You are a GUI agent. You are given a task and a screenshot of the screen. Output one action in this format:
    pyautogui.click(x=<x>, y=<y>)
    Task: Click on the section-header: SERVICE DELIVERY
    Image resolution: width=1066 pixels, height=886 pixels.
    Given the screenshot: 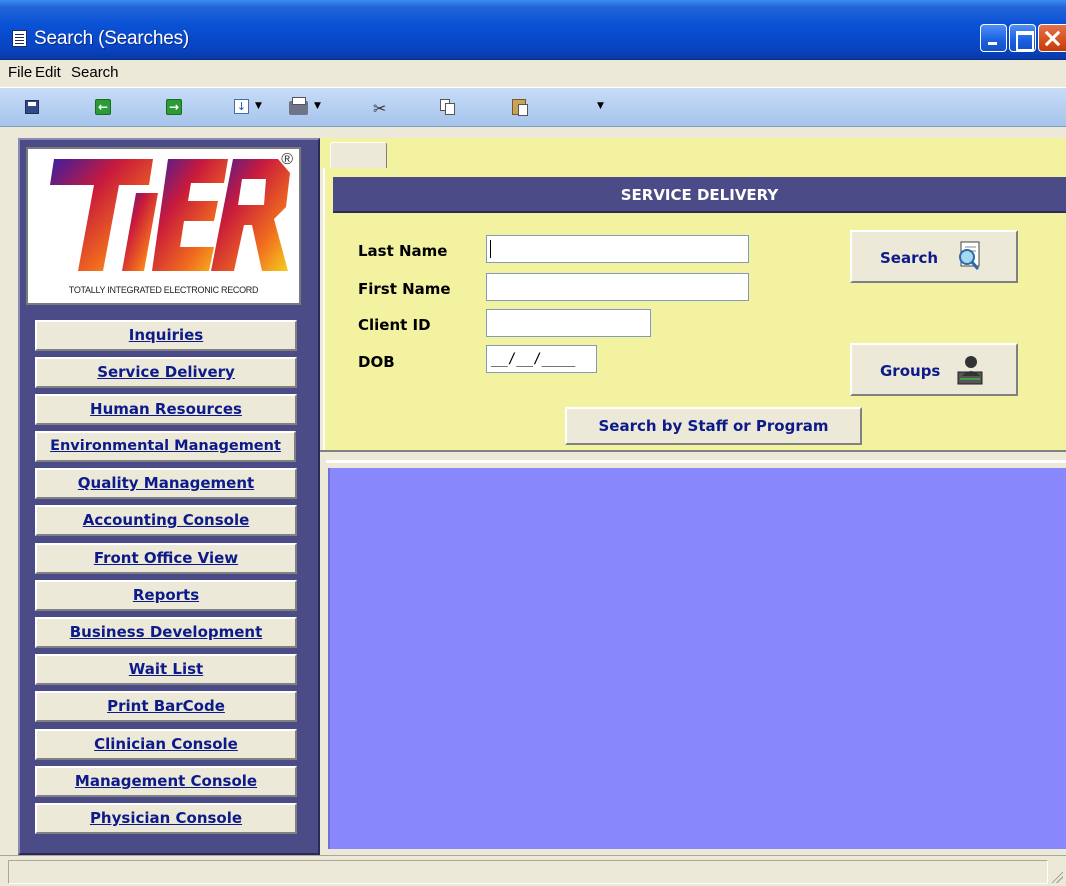 What is the action you would take?
    pyautogui.click(x=699, y=195)
    